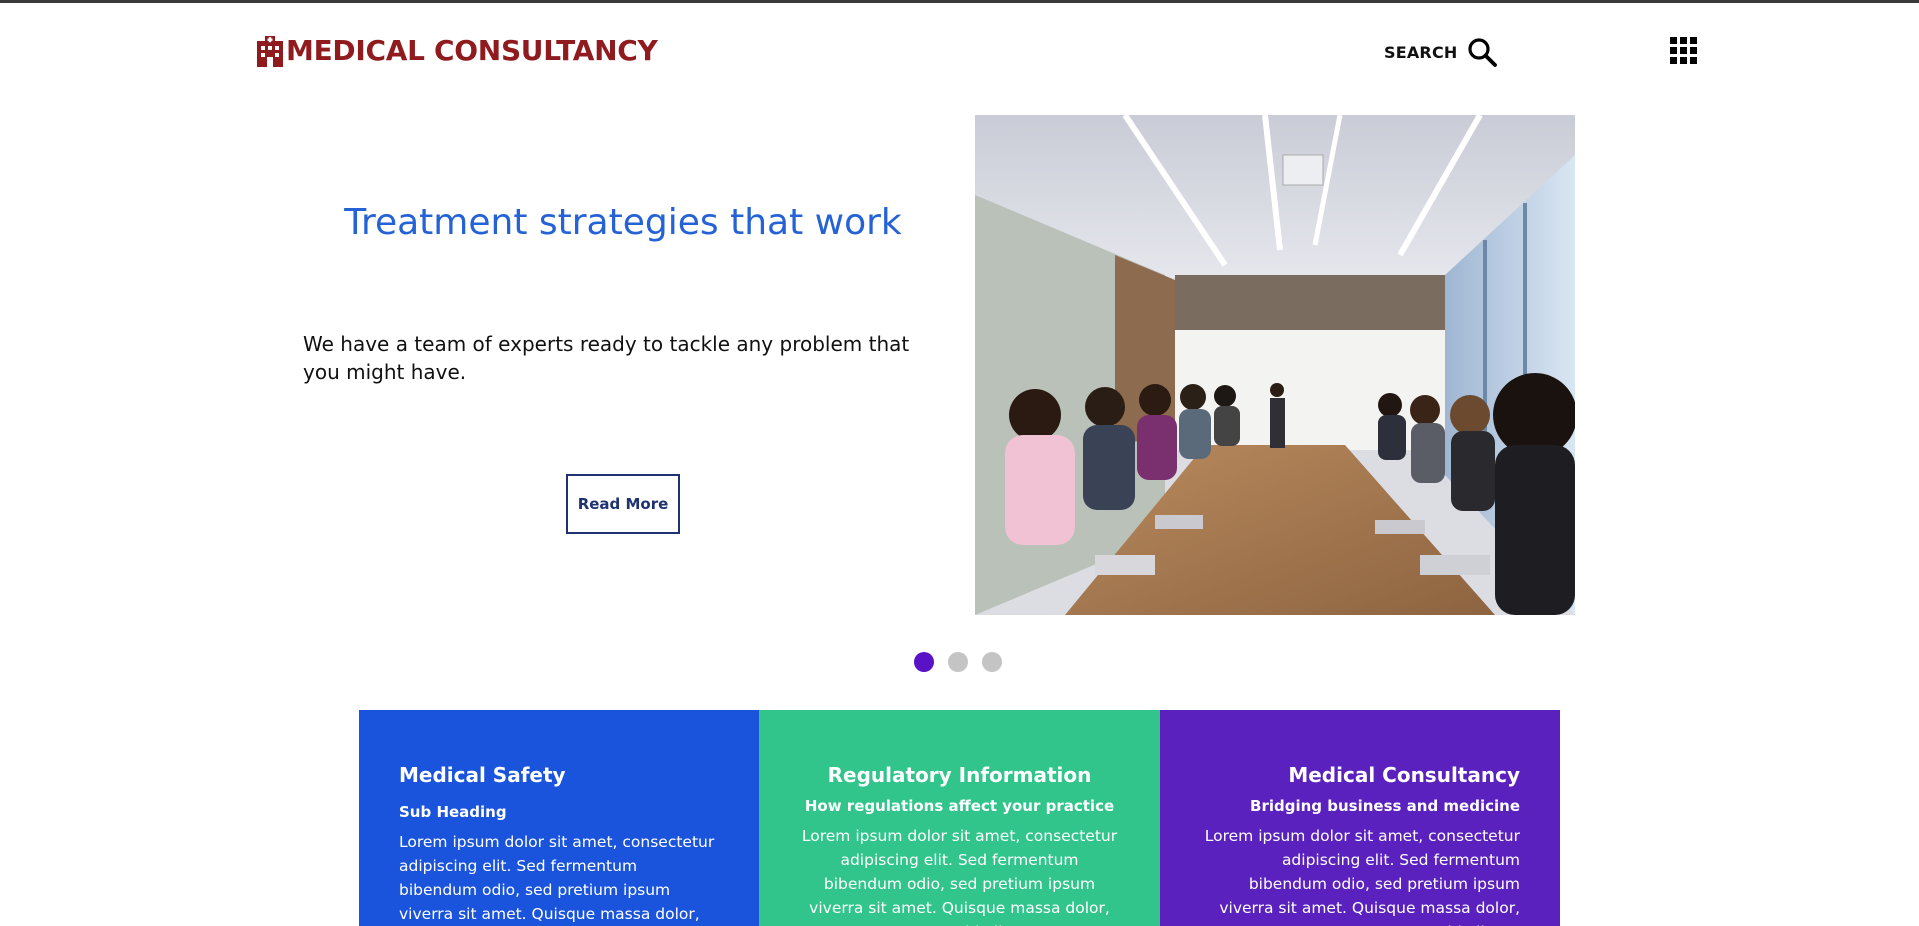 The width and height of the screenshot is (1919, 926). What do you see at coordinates (1482, 52) in the screenshot?
I see `search-icon` at bounding box center [1482, 52].